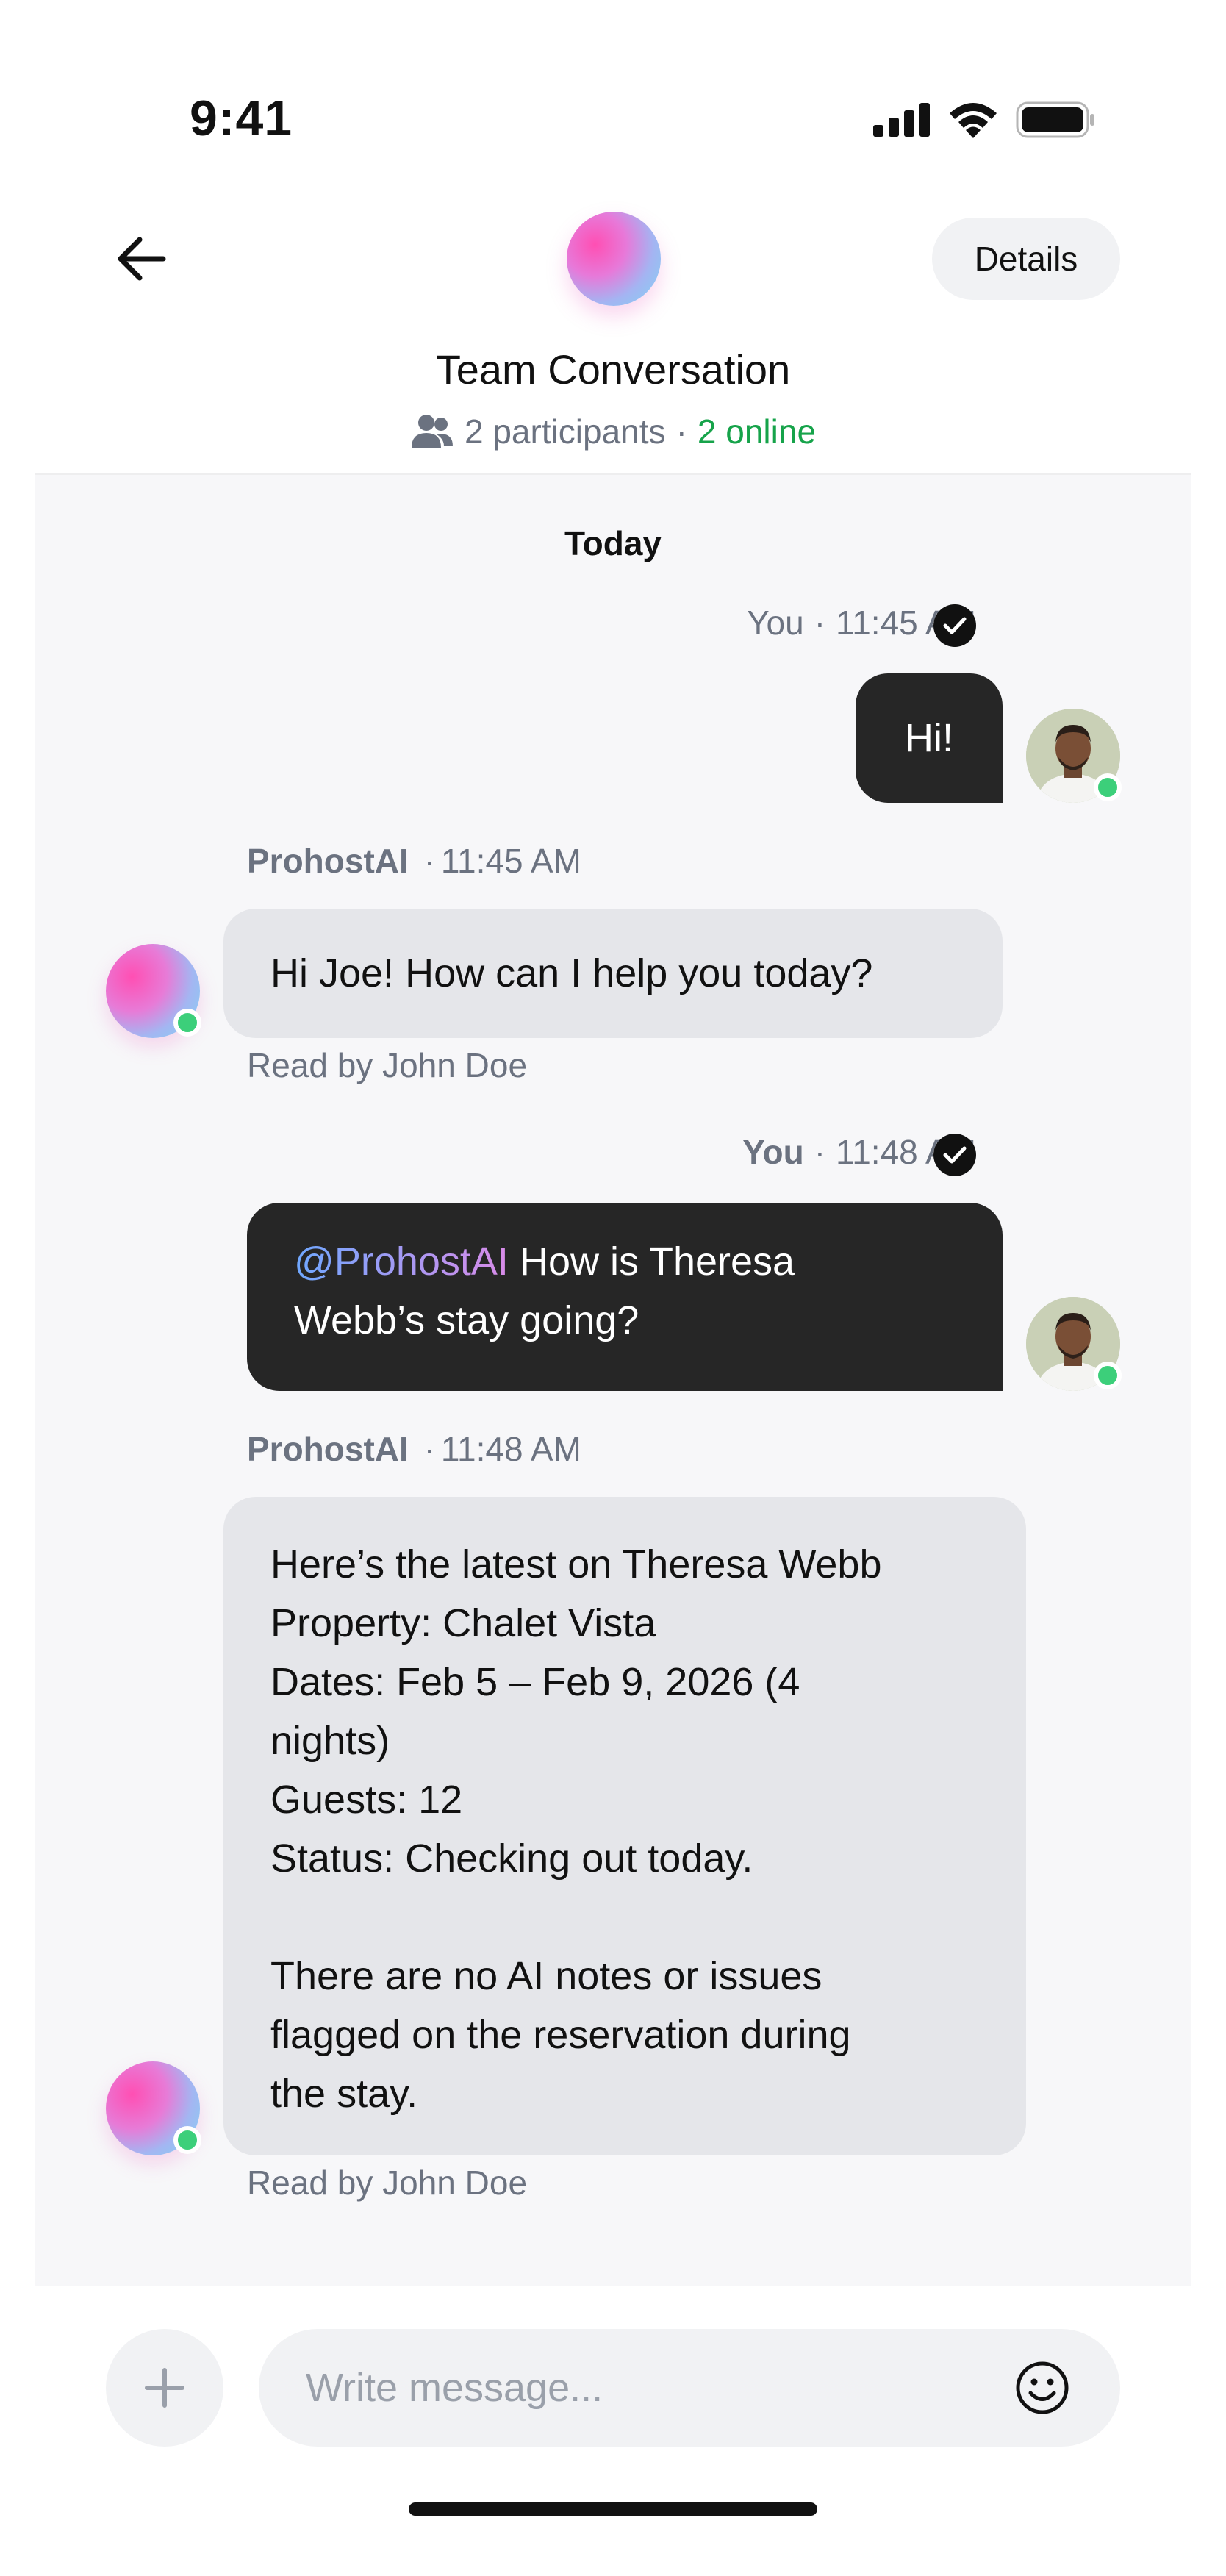  Describe the element at coordinates (432, 431) in the screenshot. I see `people-icon` at that location.